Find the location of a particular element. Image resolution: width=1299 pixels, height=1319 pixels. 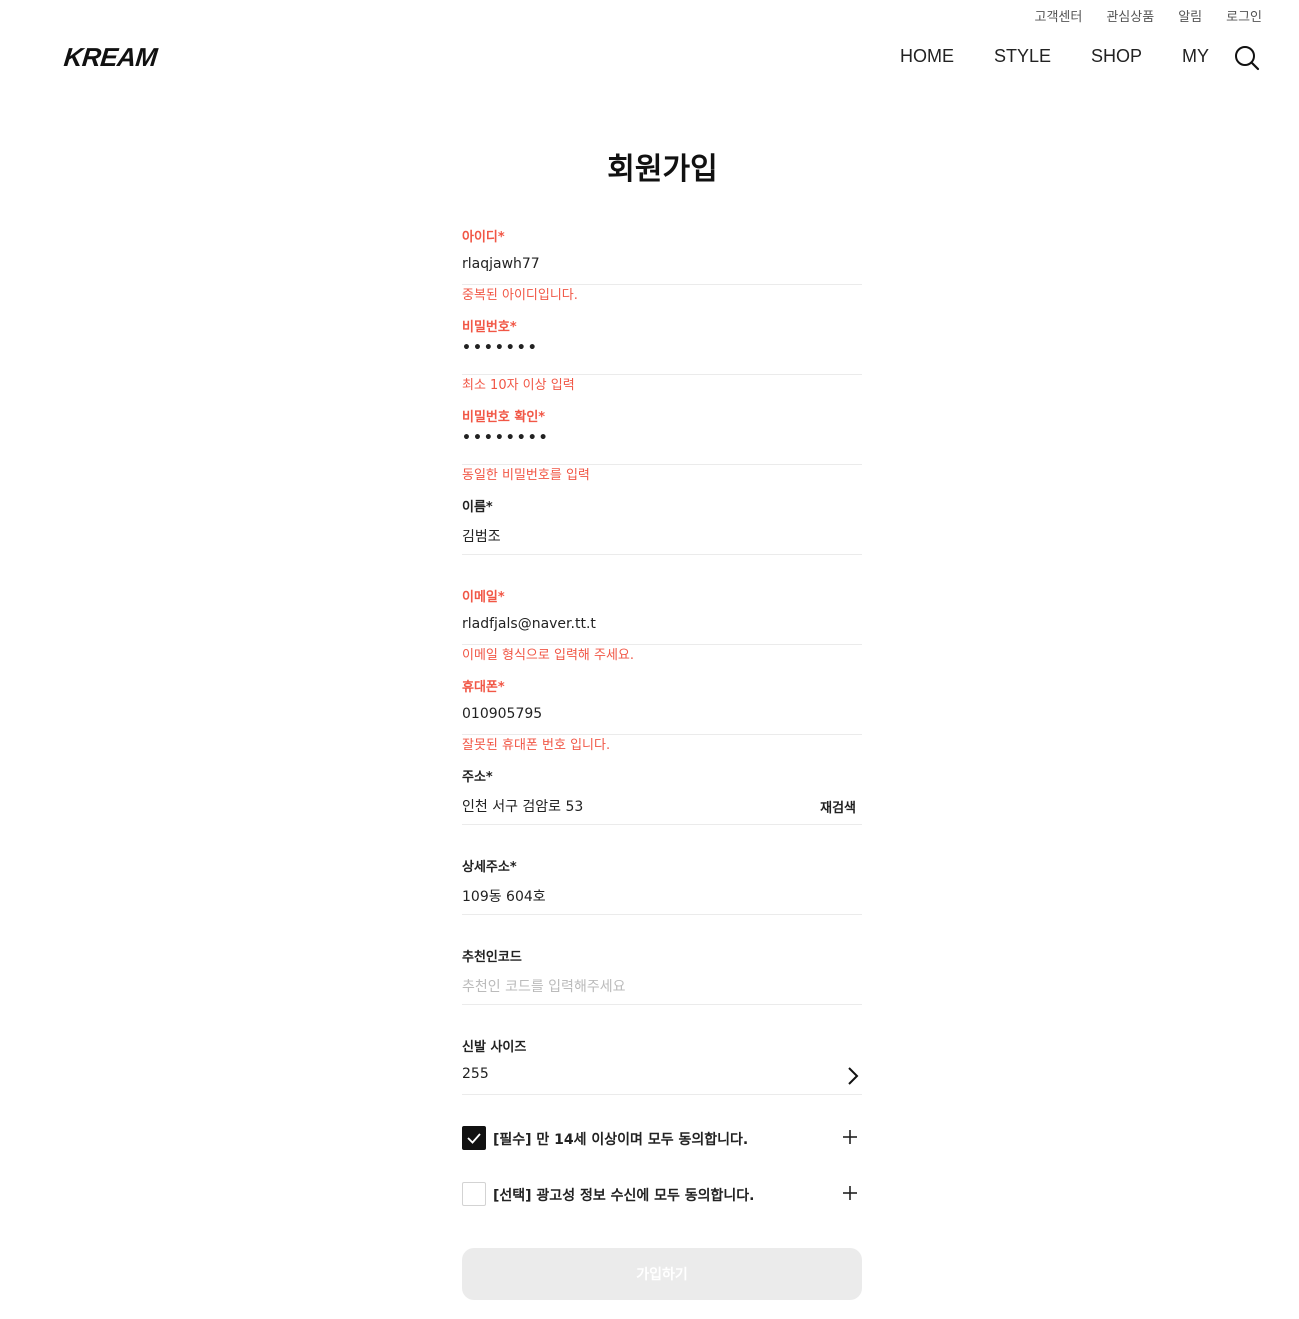

password-confirm-error-message: 동일한 비밀번호를 입력 is located at coordinates (526, 475).